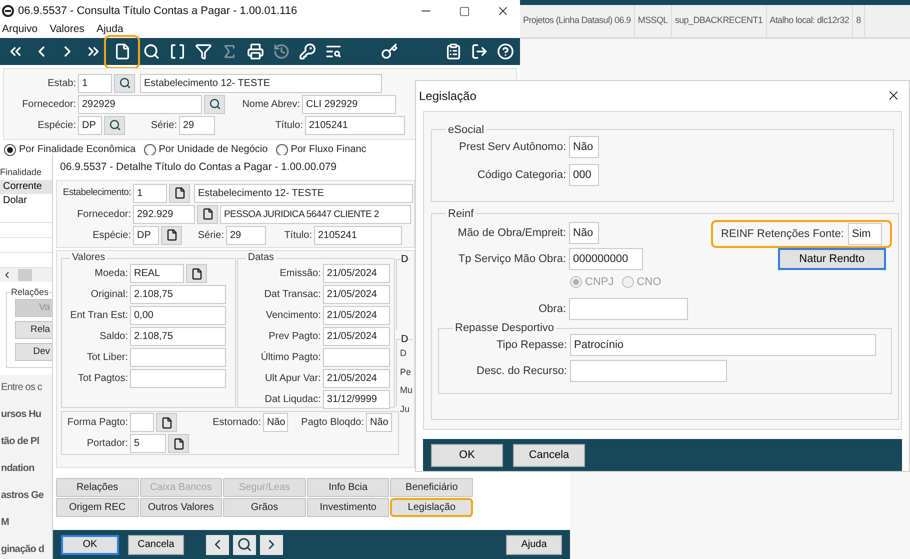  Describe the element at coordinates (348, 507) in the screenshot. I see `action-button: Investimento` at that location.